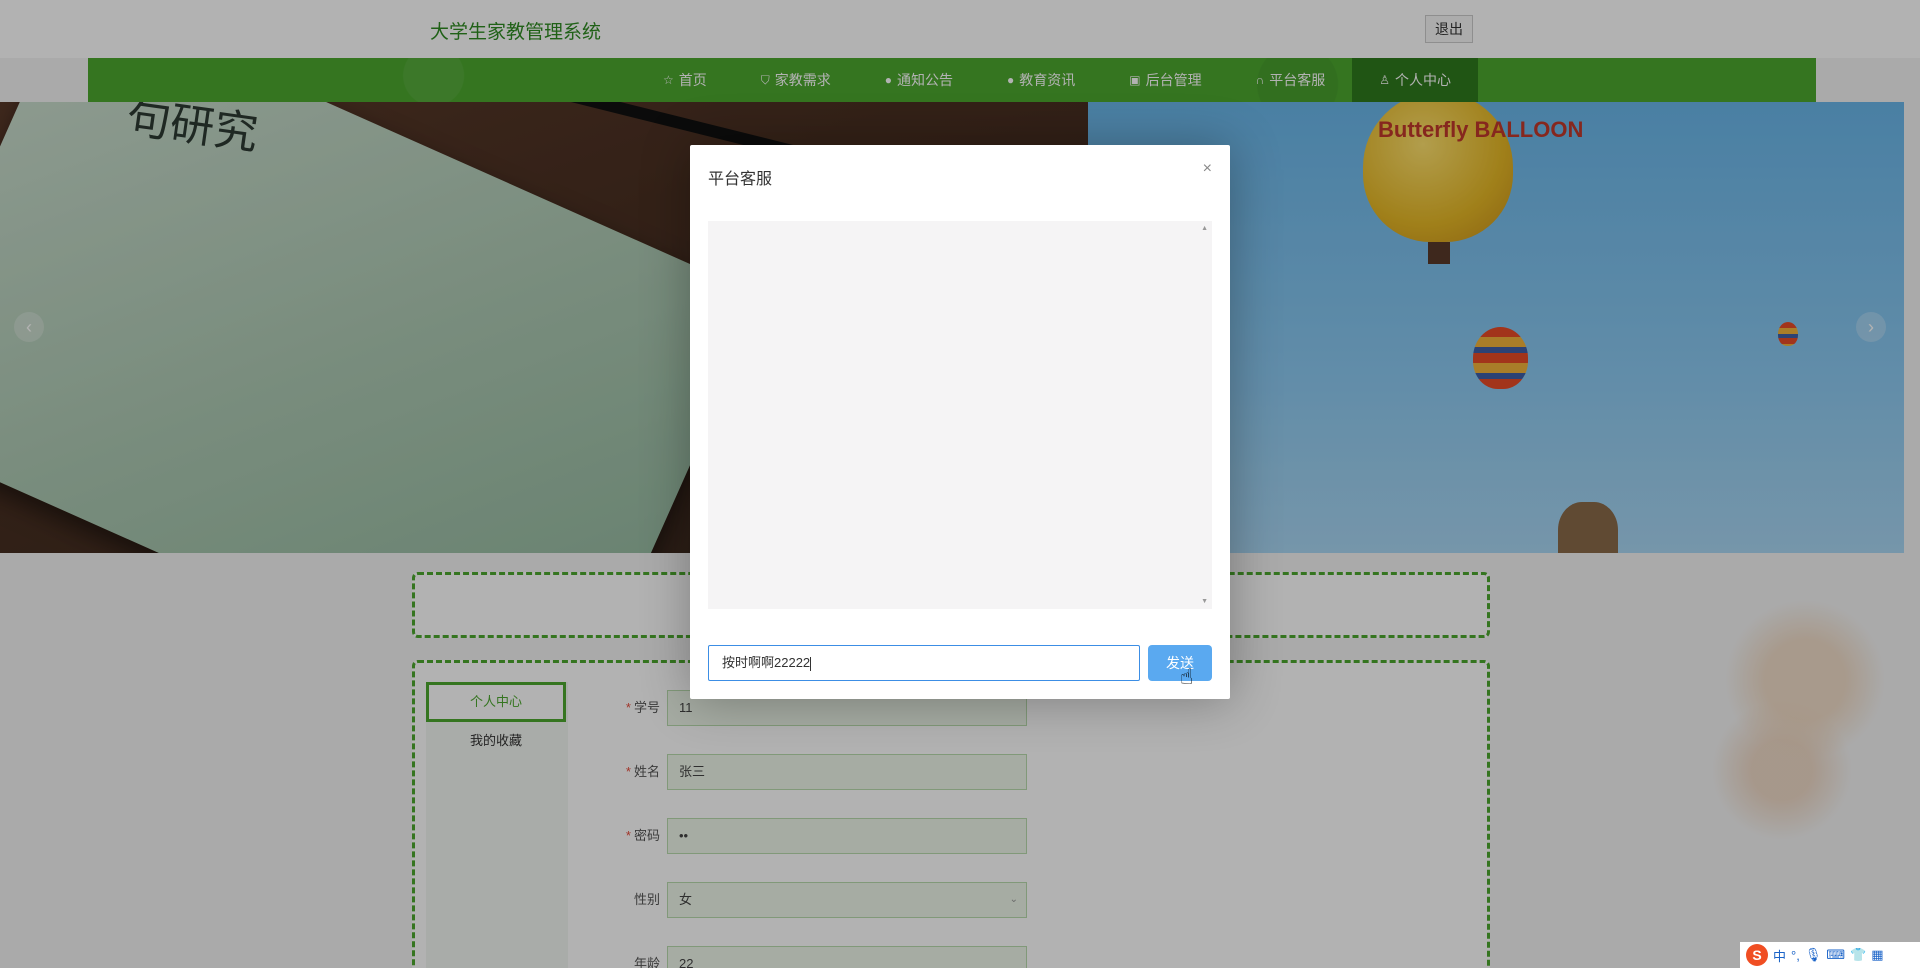 This screenshot has height=968, width=1920. I want to click on ime-punctuation-toggle: °,, so click(1795, 955).